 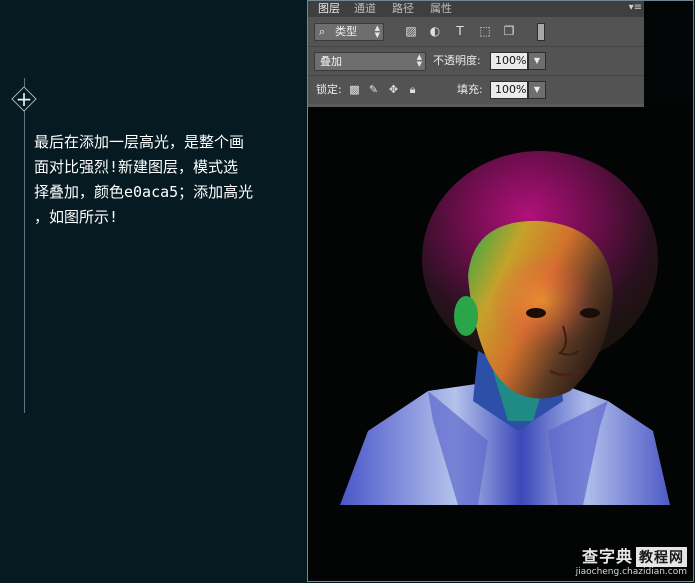 I want to click on lock-row: 锁定: ▩ ✎ ✥ 🔒︎ 填充: 100% ▼, so click(x=476, y=90).